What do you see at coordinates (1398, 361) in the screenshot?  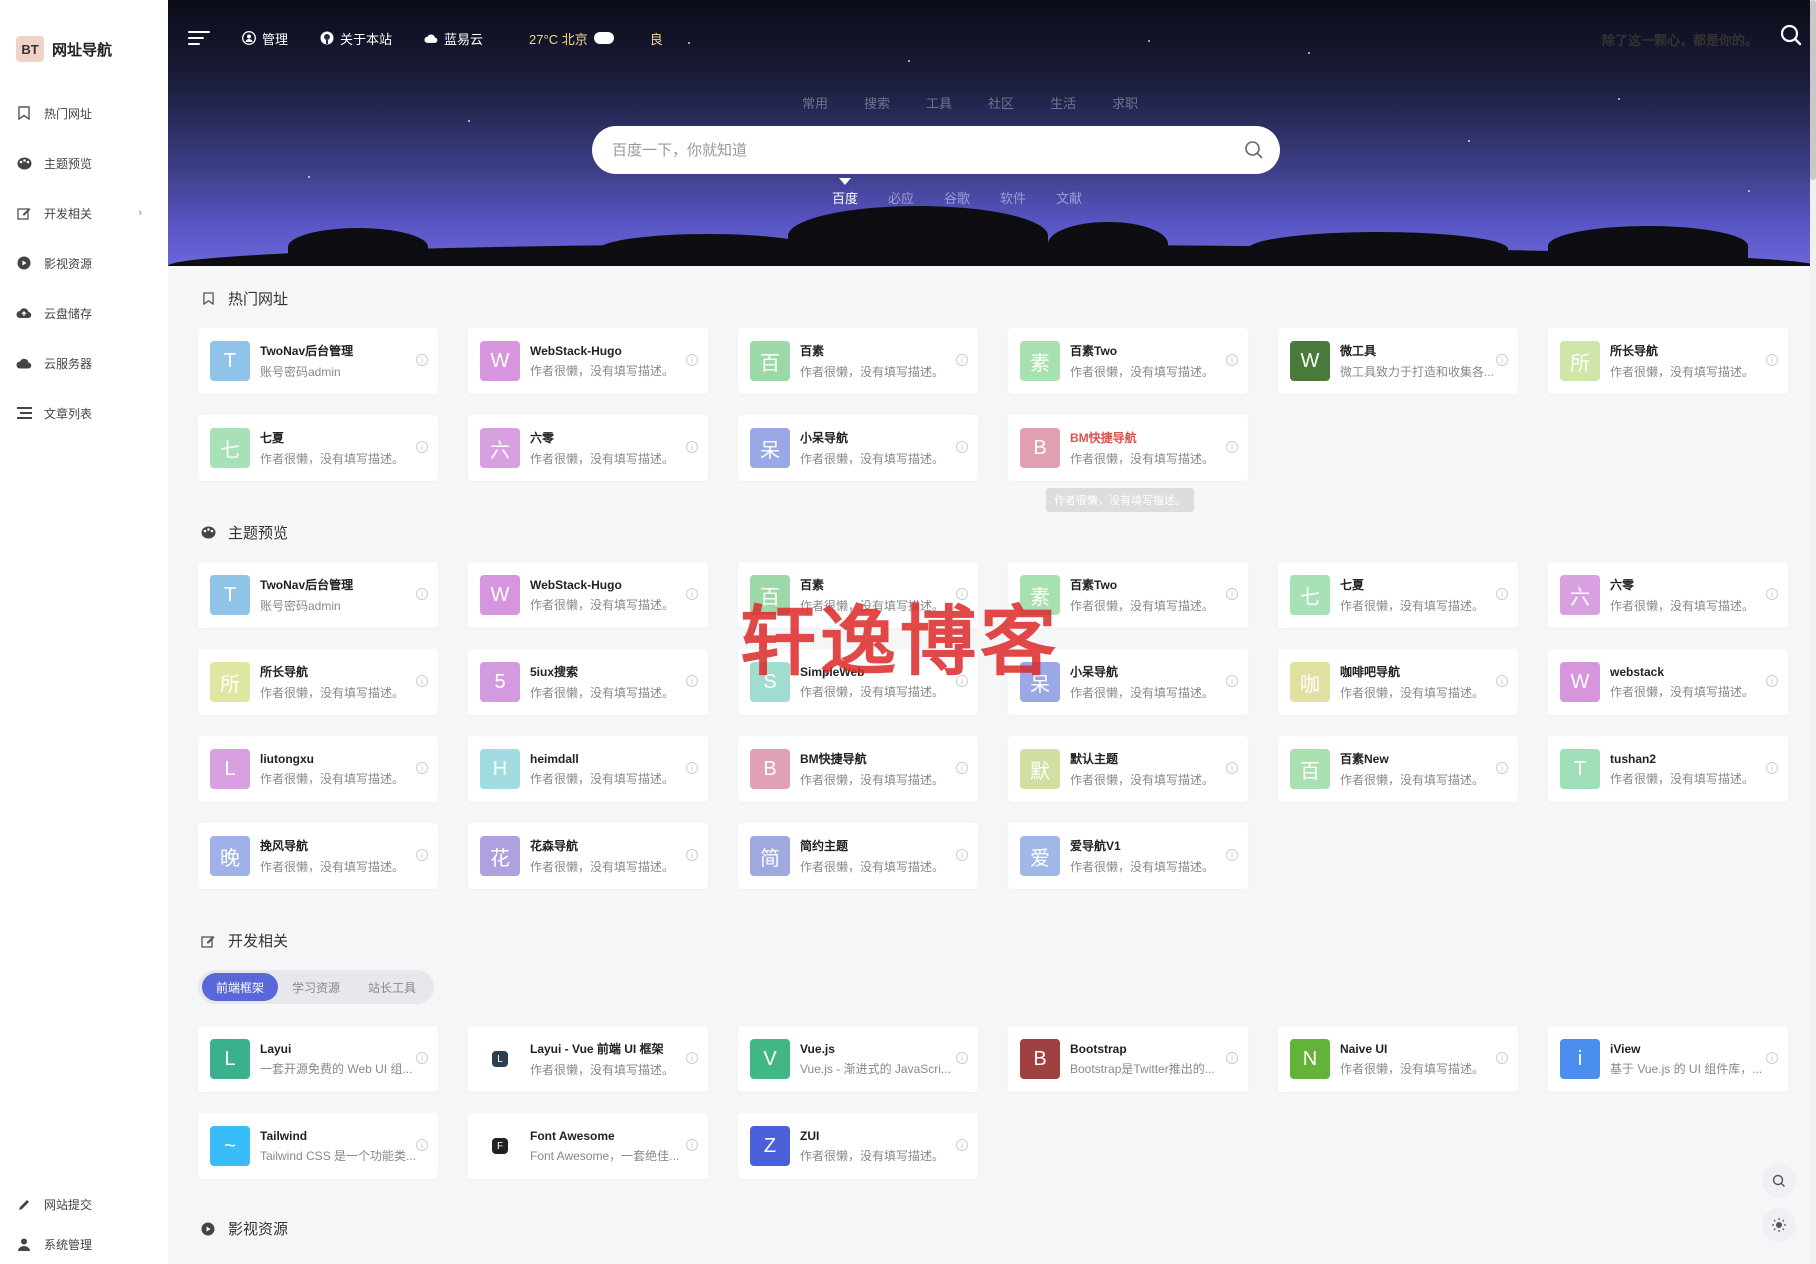 I see `site-card: W 微工具 微工具致力于打造和收集各... i` at bounding box center [1398, 361].